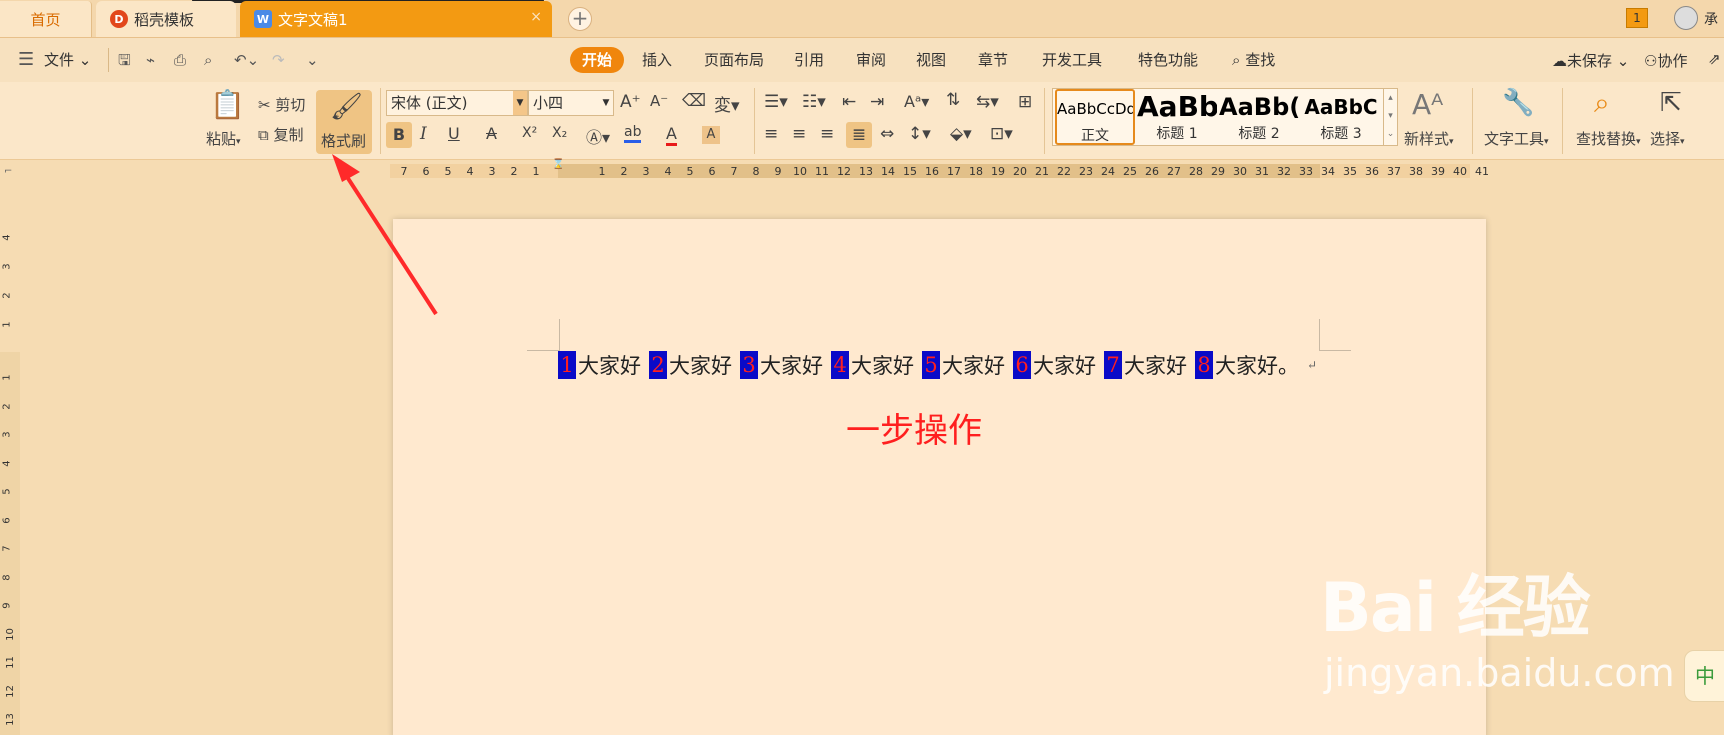  I want to click on tab-home: 首页, so click(46, 19).